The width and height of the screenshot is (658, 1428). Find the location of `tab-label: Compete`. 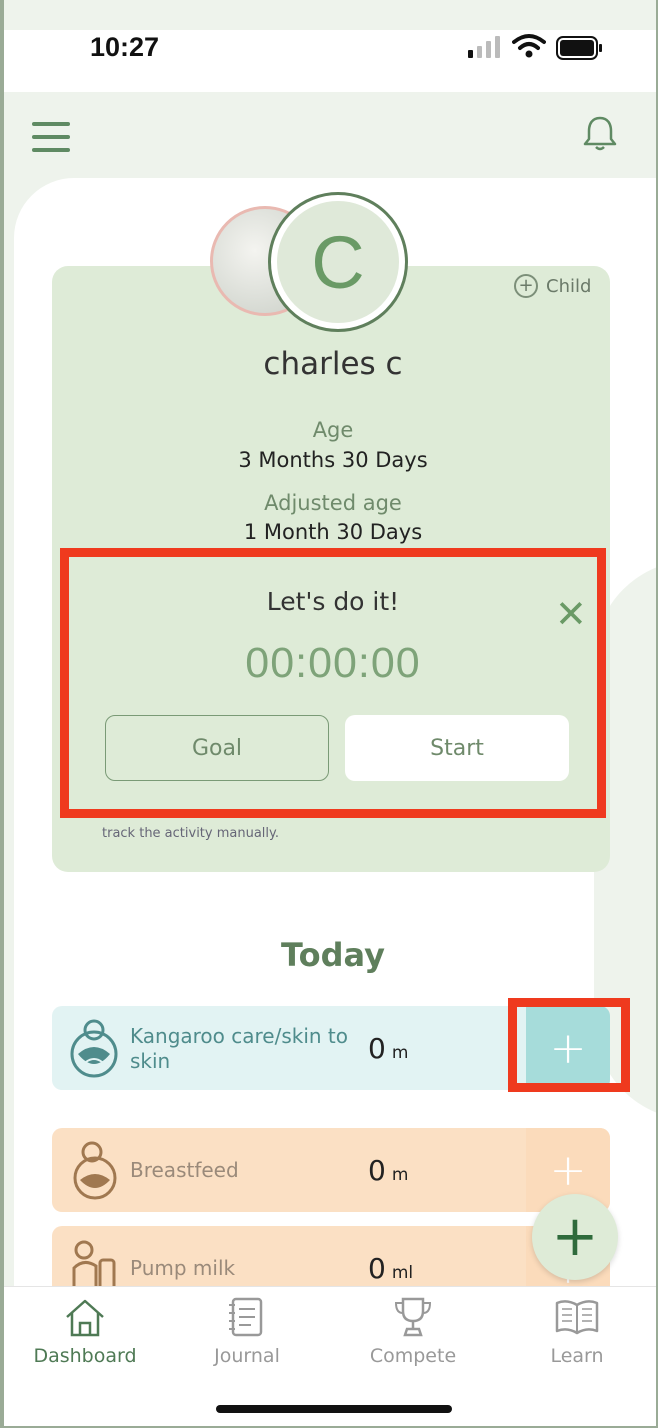

tab-label: Compete is located at coordinates (413, 1356).